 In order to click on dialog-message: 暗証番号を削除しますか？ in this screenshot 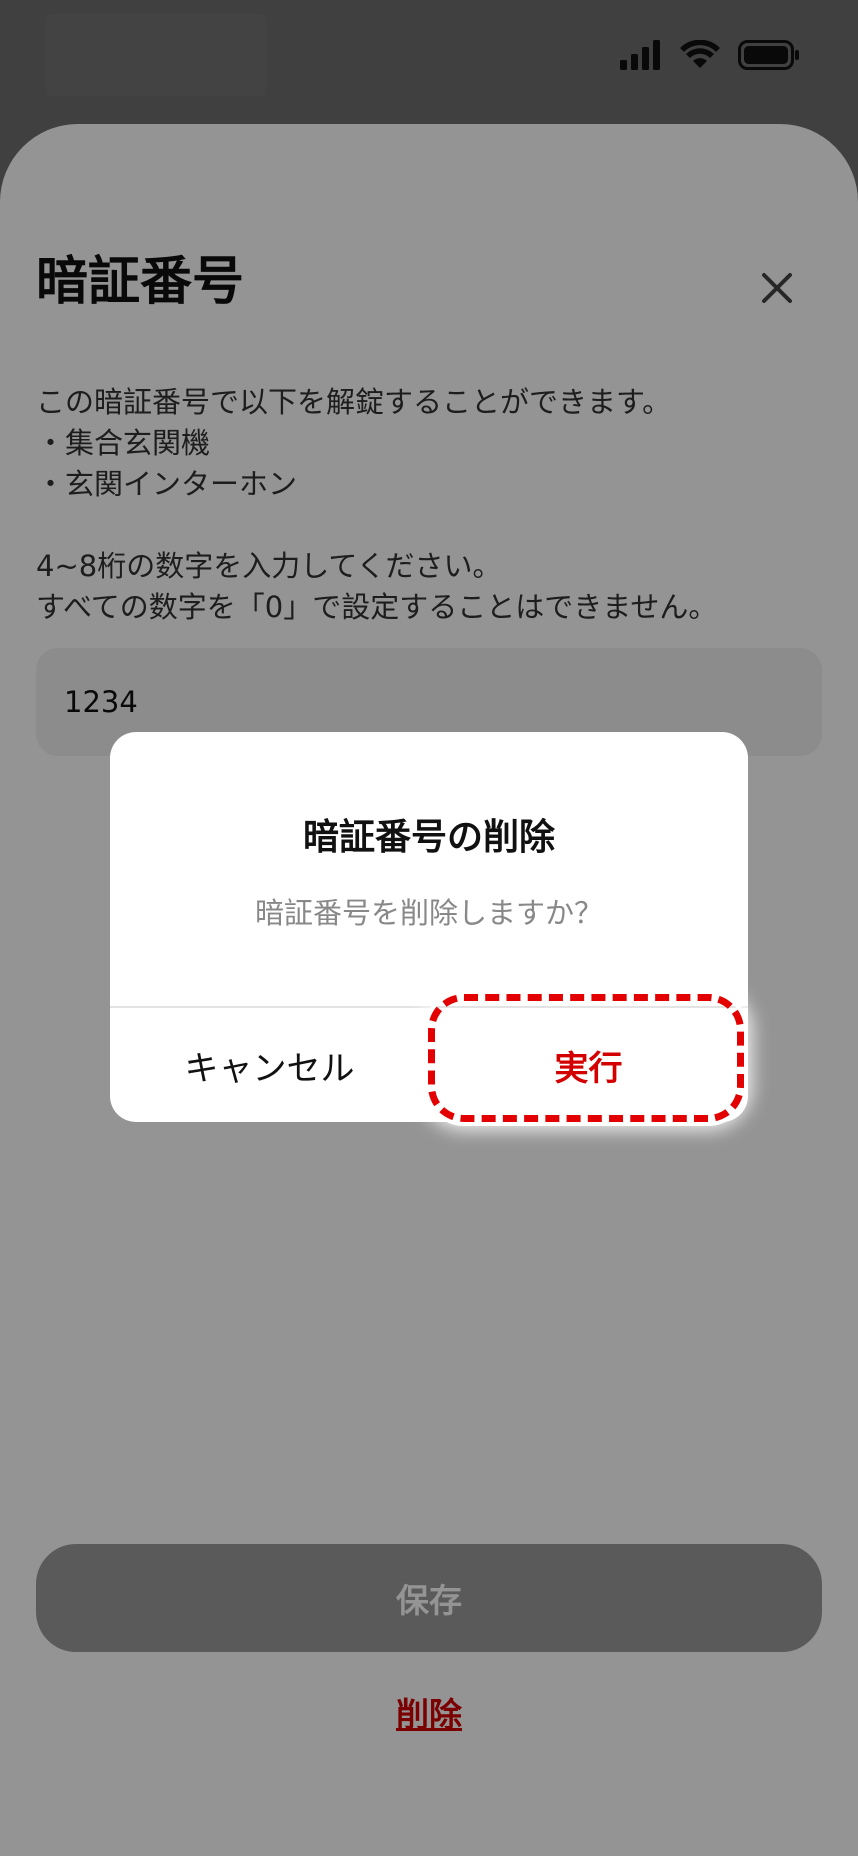, I will do `click(428, 913)`.